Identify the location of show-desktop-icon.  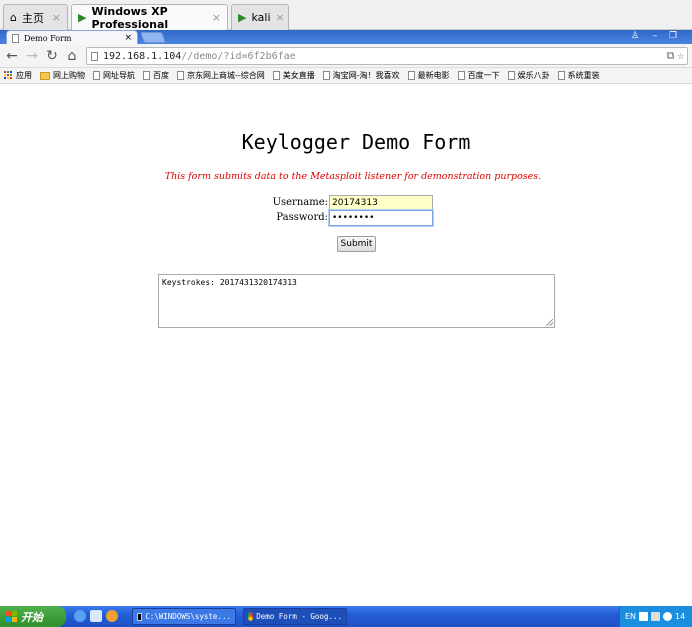
(96, 616).